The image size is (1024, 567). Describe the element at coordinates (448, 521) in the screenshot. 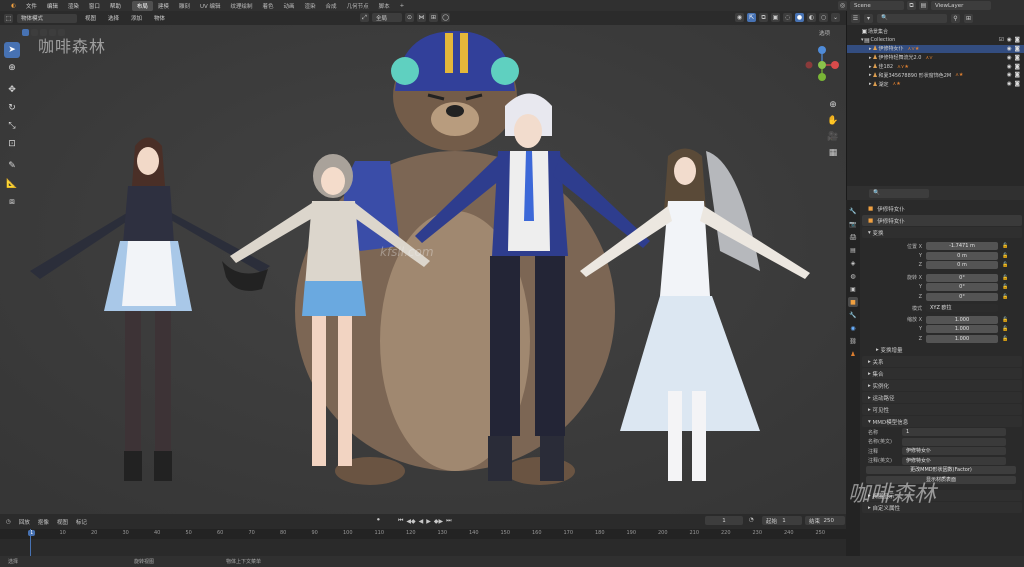

I see `jump-end-icon: ⏭` at that location.